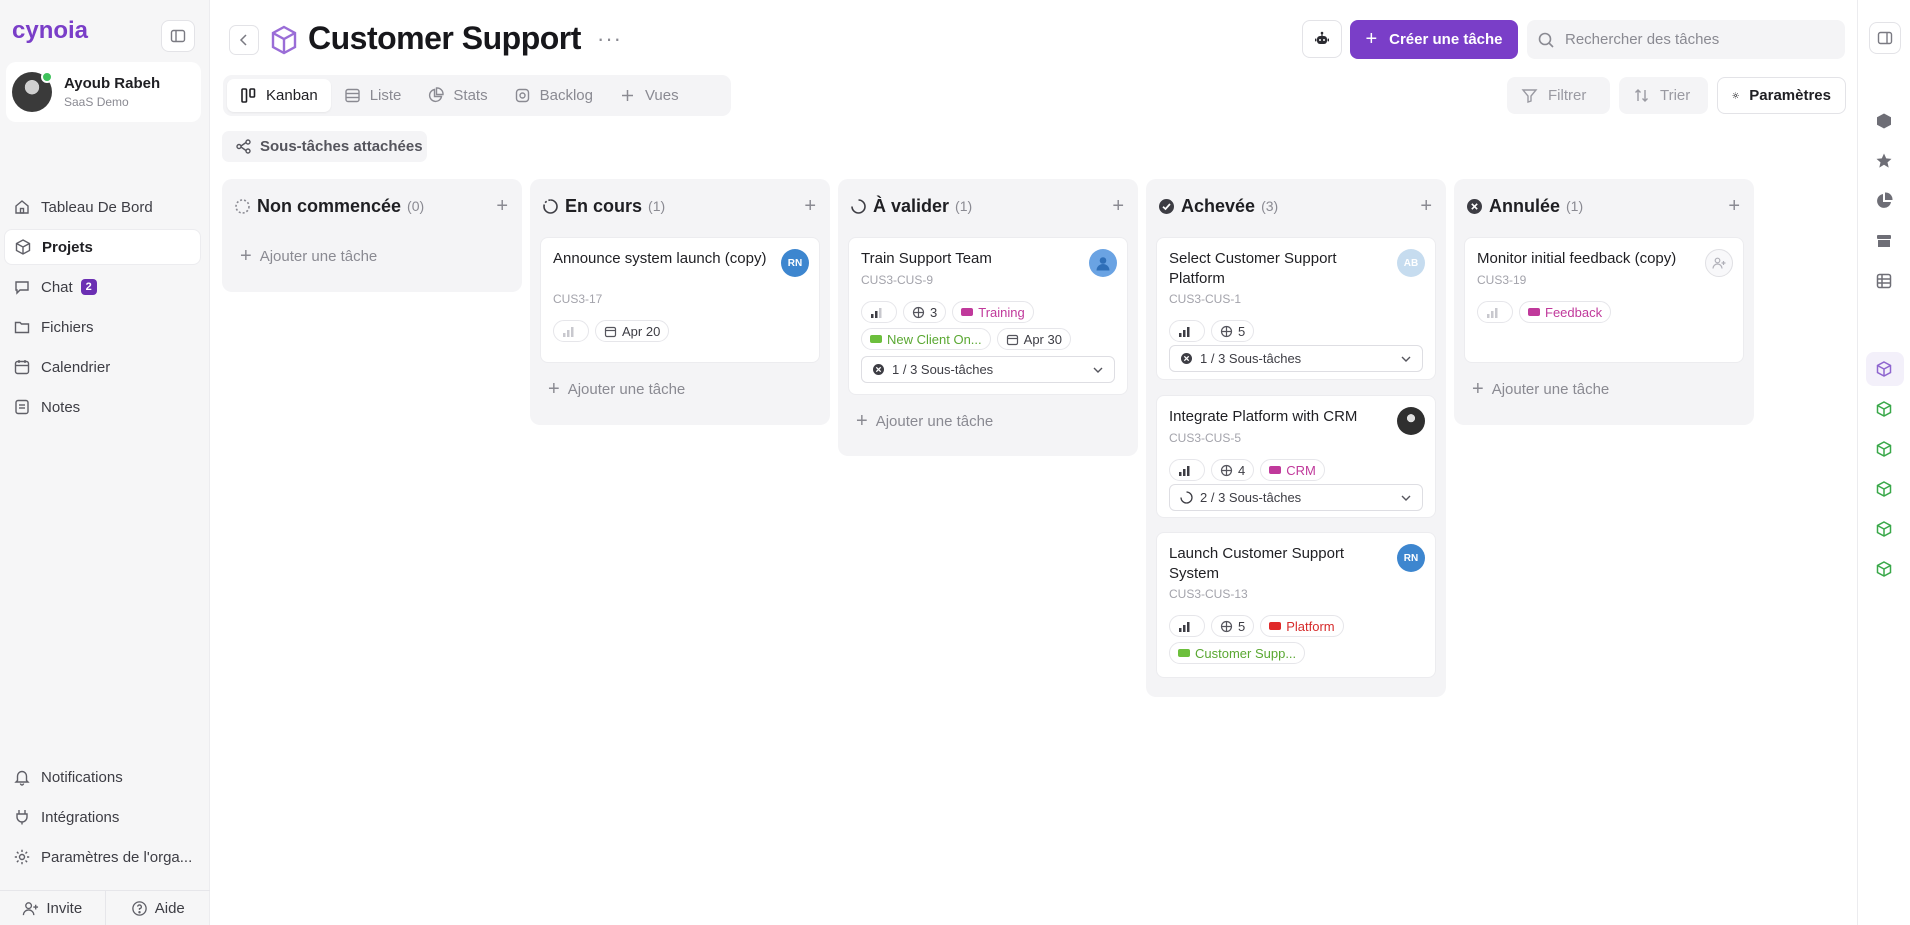 Image resolution: width=1910 pixels, height=925 pixels. I want to click on user-card: Ayoub Rabeh SaaS Demo, so click(103, 92).